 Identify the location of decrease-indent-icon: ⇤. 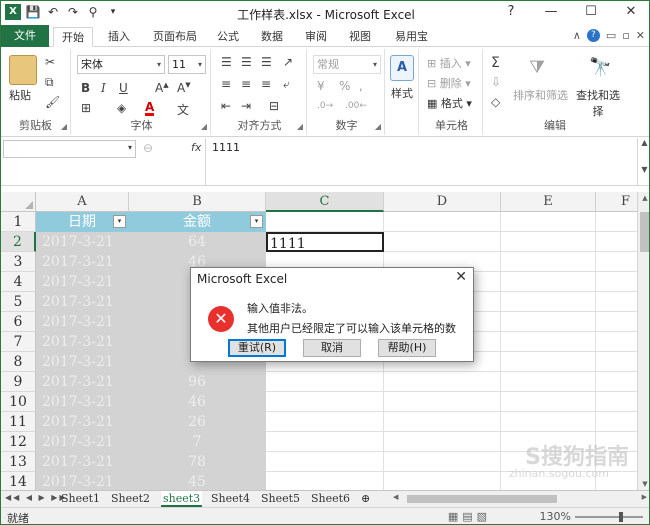
(226, 106).